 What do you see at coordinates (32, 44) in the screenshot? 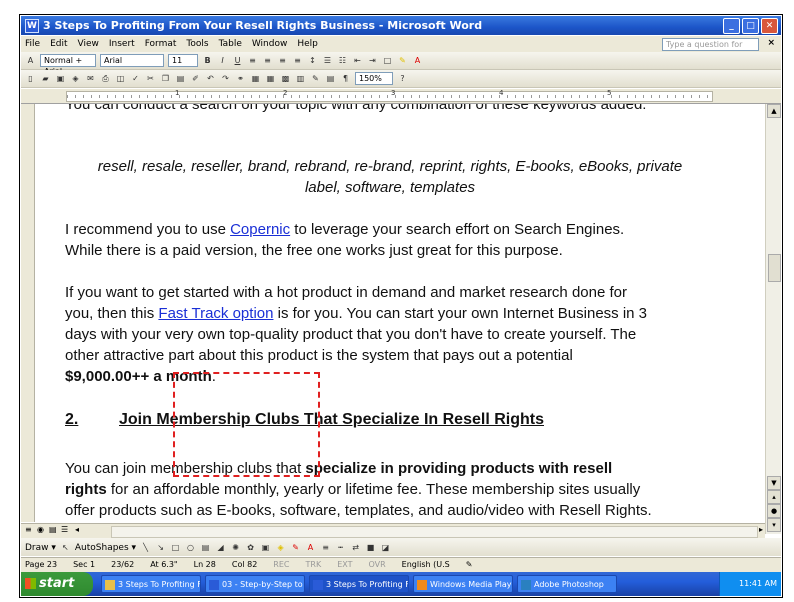
I see `menu-file: File` at bounding box center [32, 44].